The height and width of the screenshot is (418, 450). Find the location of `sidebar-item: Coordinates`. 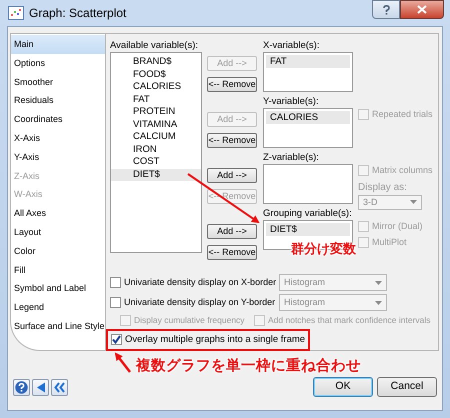

sidebar-item: Coordinates is located at coordinates (58, 119).